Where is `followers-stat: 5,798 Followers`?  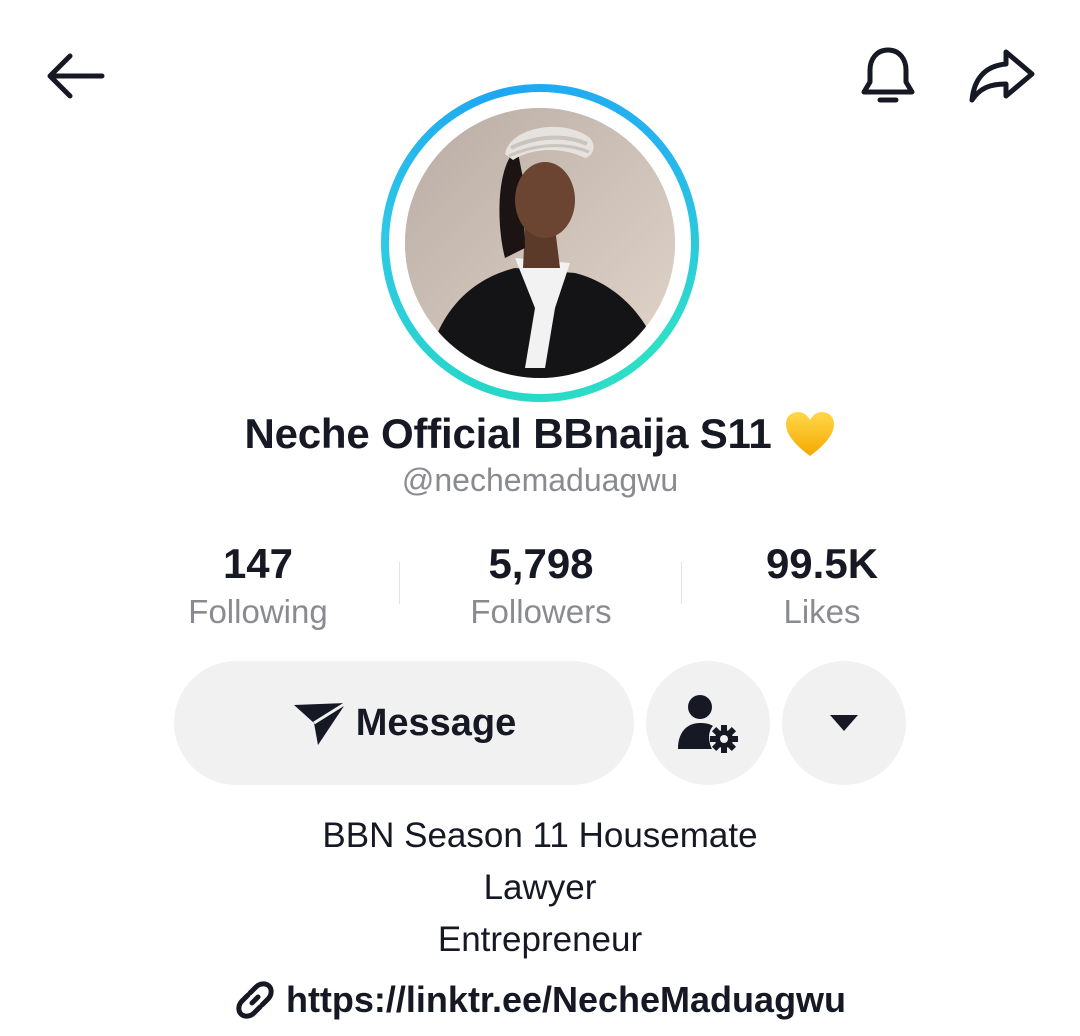 followers-stat: 5,798 Followers is located at coordinates (541, 584).